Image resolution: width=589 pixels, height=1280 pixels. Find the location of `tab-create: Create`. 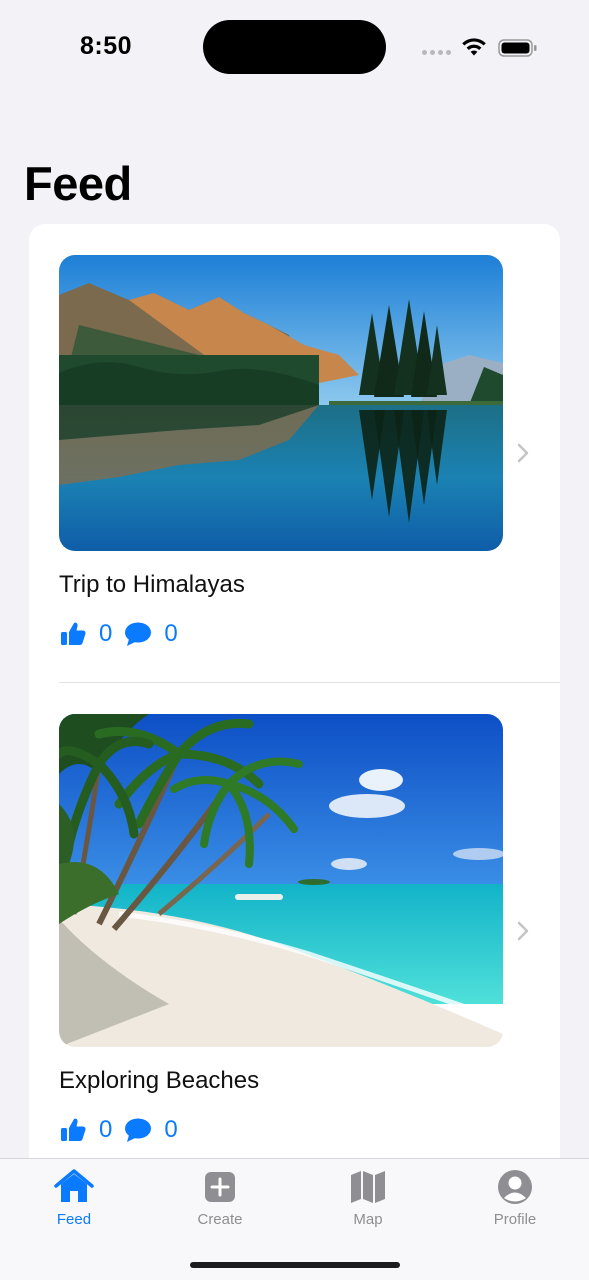

tab-create: Create is located at coordinates (220, 1198).